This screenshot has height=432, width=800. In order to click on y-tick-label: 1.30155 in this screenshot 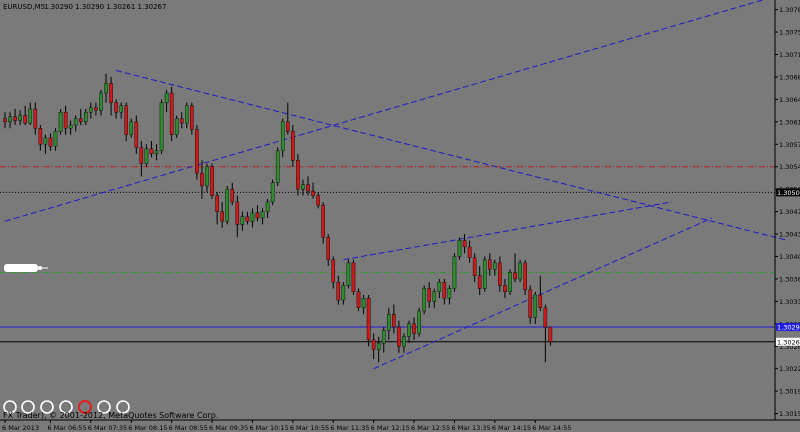, I will do `click(789, 414)`.